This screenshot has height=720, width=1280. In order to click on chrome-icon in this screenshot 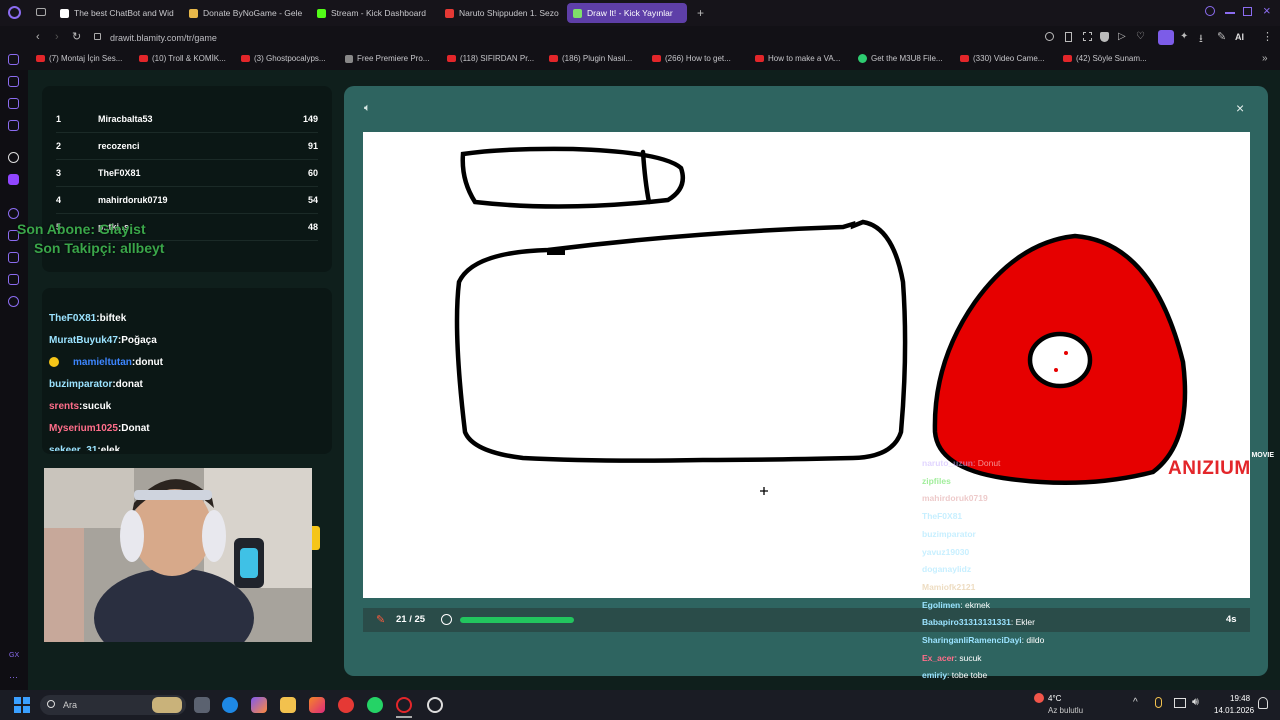, I will do `click(346, 705)`.